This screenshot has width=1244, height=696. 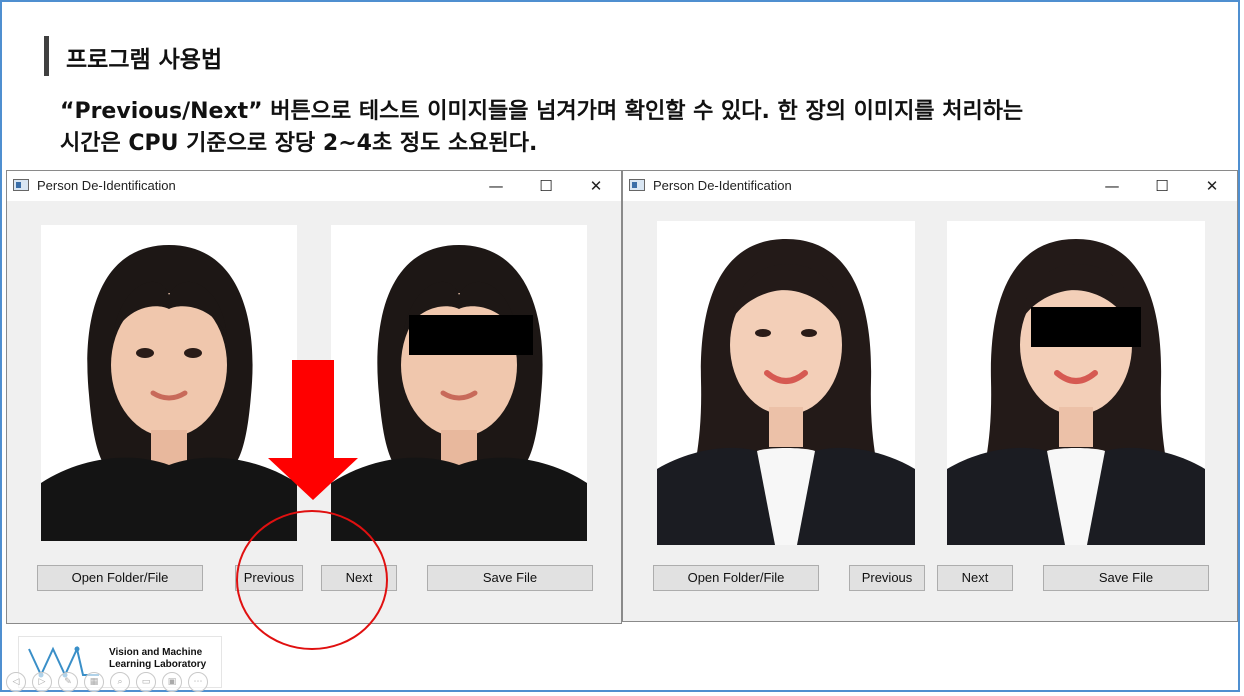 What do you see at coordinates (156, 652) in the screenshot?
I see `logo-line-1: Vision and Machine` at bounding box center [156, 652].